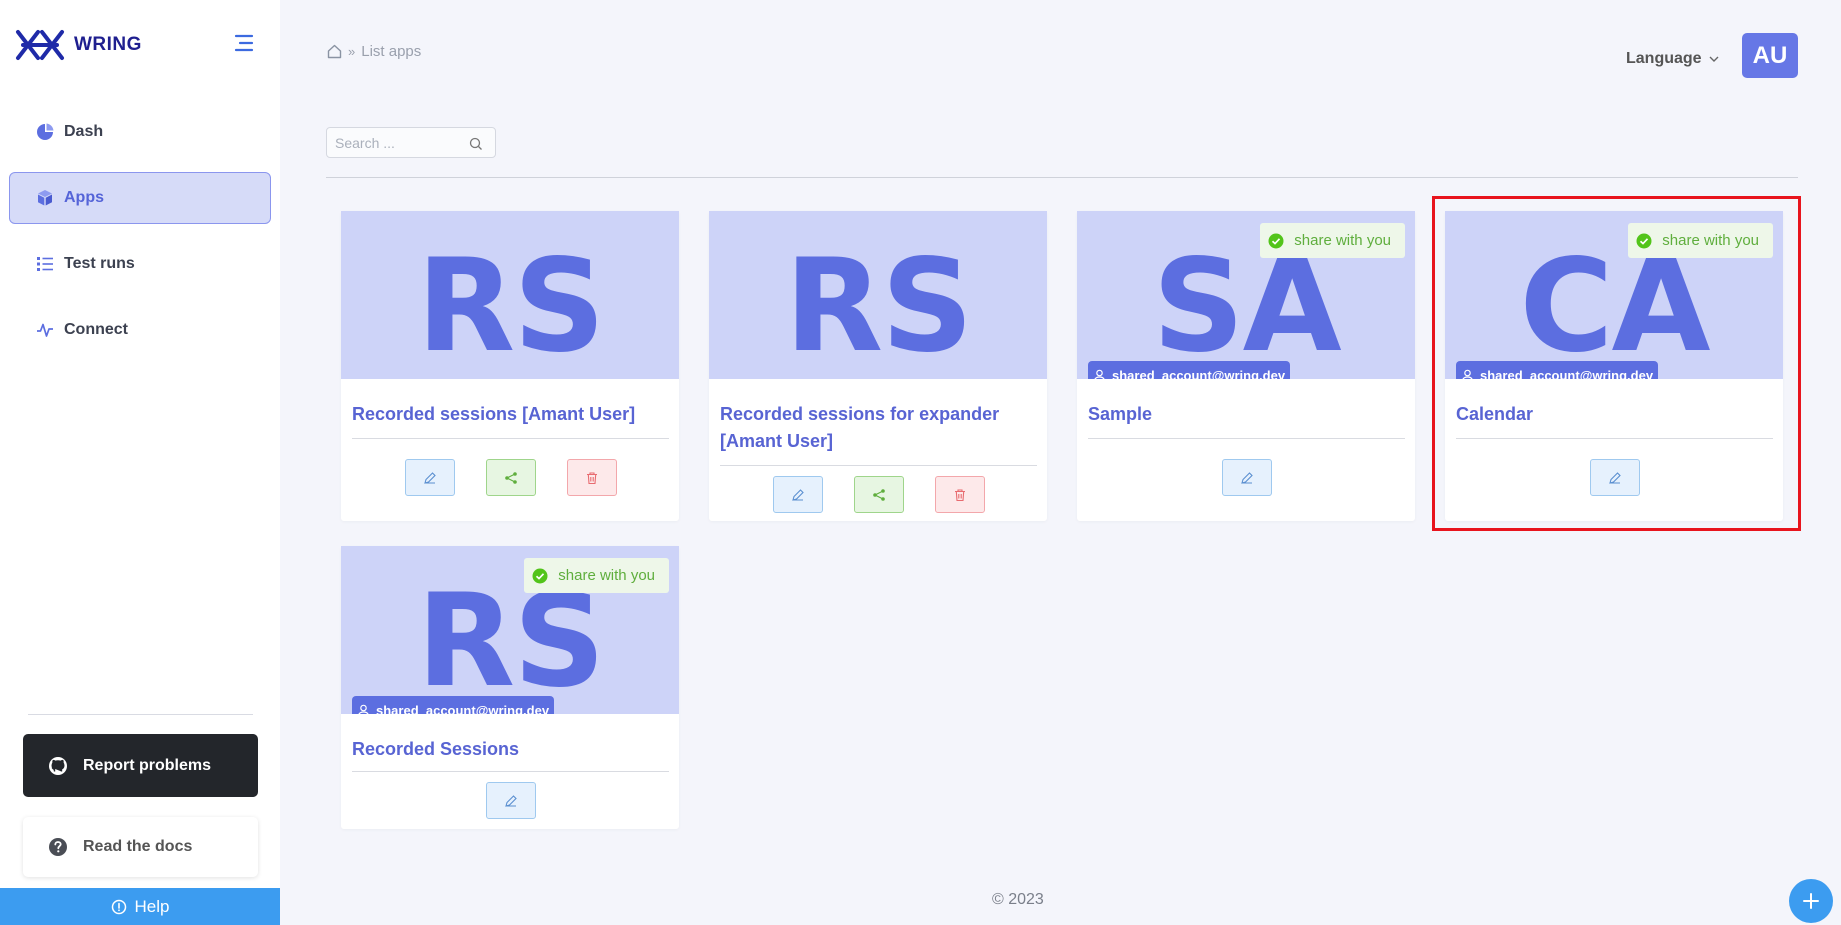  What do you see at coordinates (45, 131) in the screenshot?
I see `pie-chart-icon` at bounding box center [45, 131].